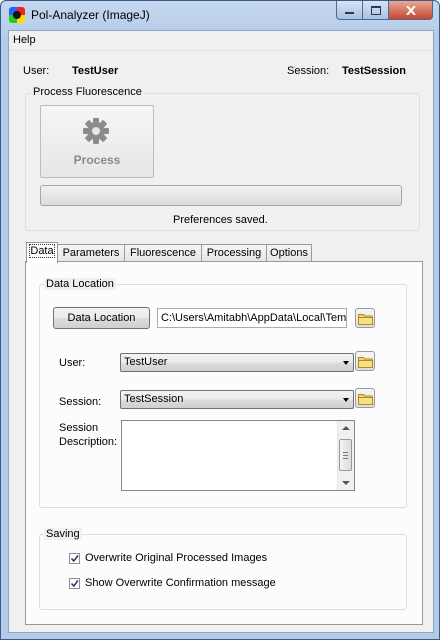  Describe the element at coordinates (91, 253) in the screenshot. I see `tab-parameters: Parameters` at that location.